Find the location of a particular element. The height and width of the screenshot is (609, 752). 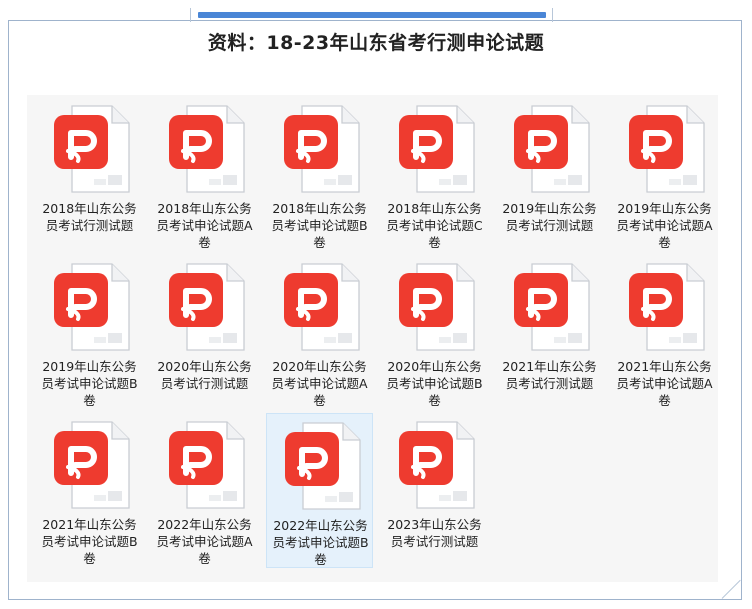

file-item: 2022年山东公务员考试申论试题A卷 is located at coordinates (204, 490).